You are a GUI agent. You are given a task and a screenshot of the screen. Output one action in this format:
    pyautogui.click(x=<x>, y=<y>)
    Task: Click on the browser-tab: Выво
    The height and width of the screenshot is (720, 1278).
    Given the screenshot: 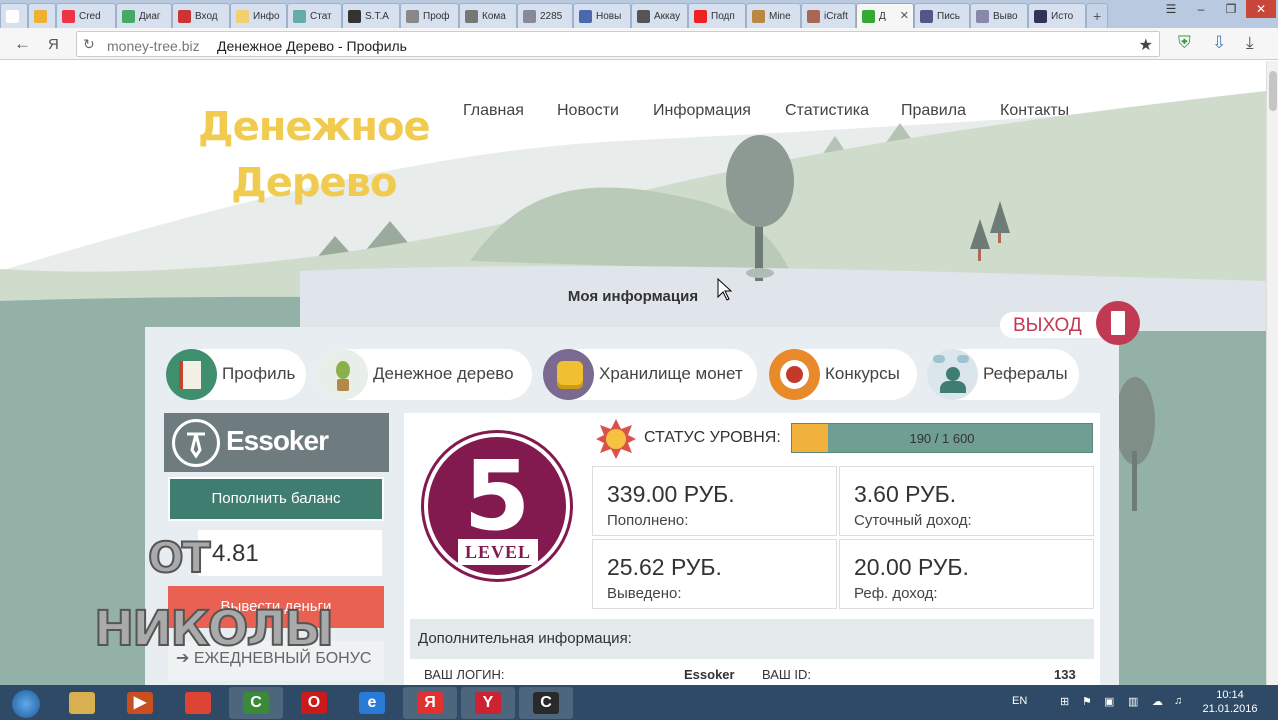 What is the action you would take?
    pyautogui.click(x=999, y=15)
    